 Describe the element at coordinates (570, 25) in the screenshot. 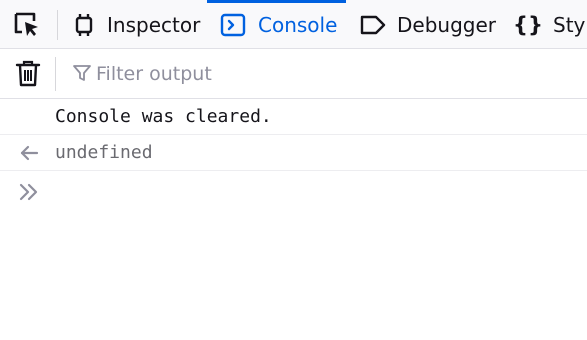

I see `tab-style-editor-label: Styl` at that location.